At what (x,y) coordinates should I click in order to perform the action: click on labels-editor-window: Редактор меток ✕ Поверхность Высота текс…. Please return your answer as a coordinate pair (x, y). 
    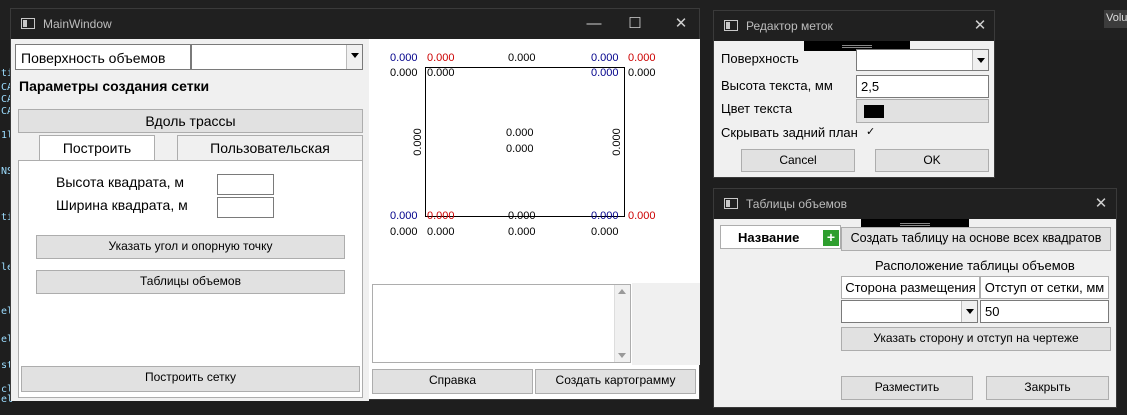
    Looking at the image, I should click on (854, 94).